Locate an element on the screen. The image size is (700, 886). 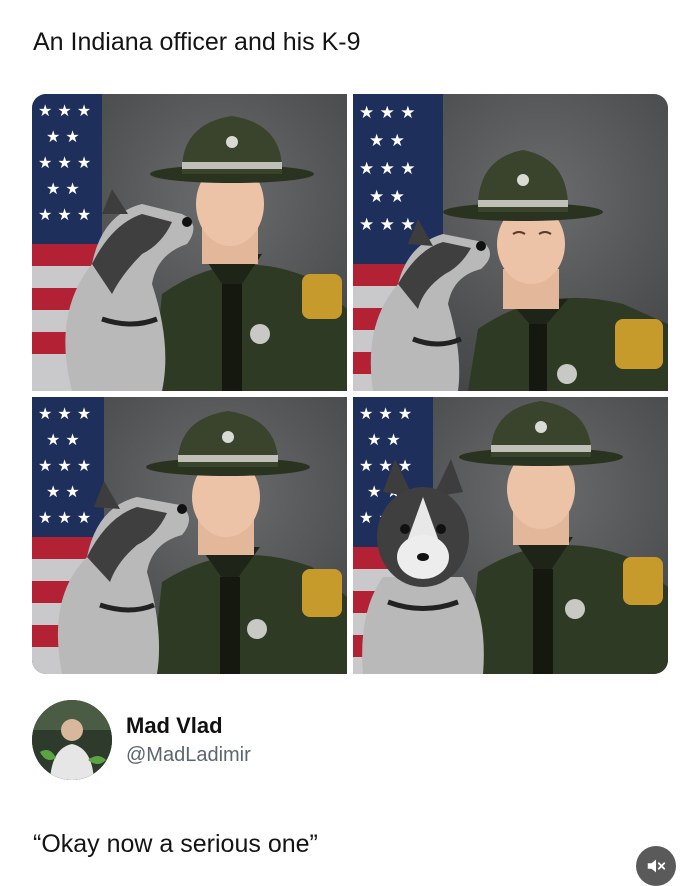
author-avatar is located at coordinates (72, 740).